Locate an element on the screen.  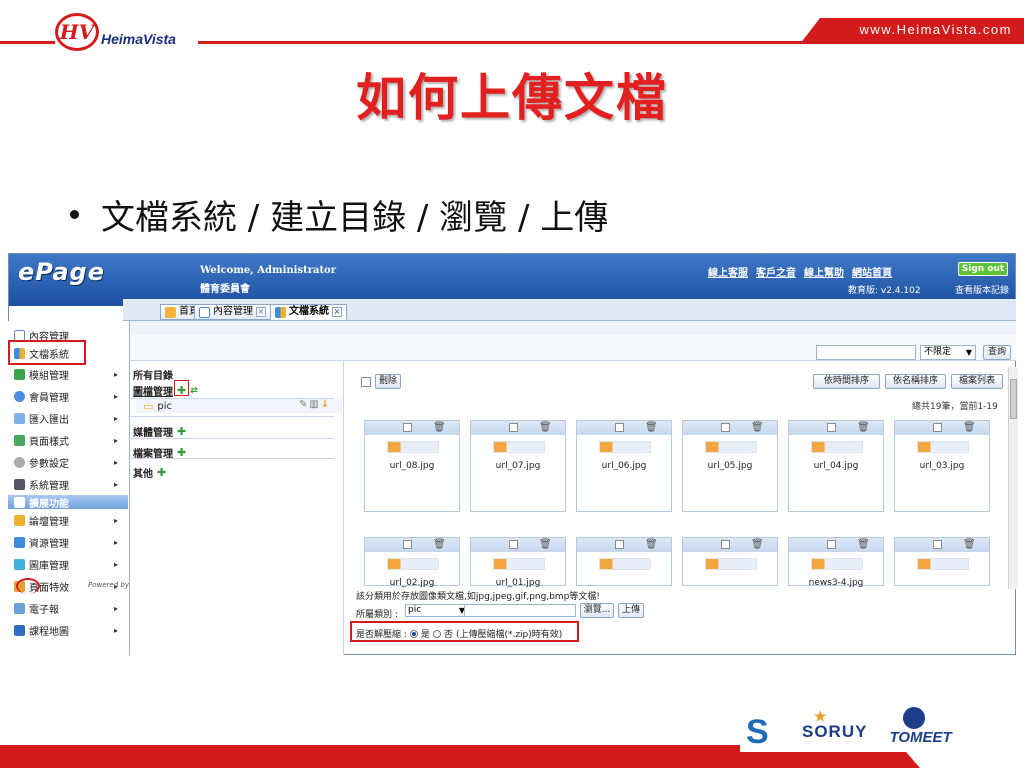
file-card: 🗑 url_08.jpg is located at coordinates (412, 466).